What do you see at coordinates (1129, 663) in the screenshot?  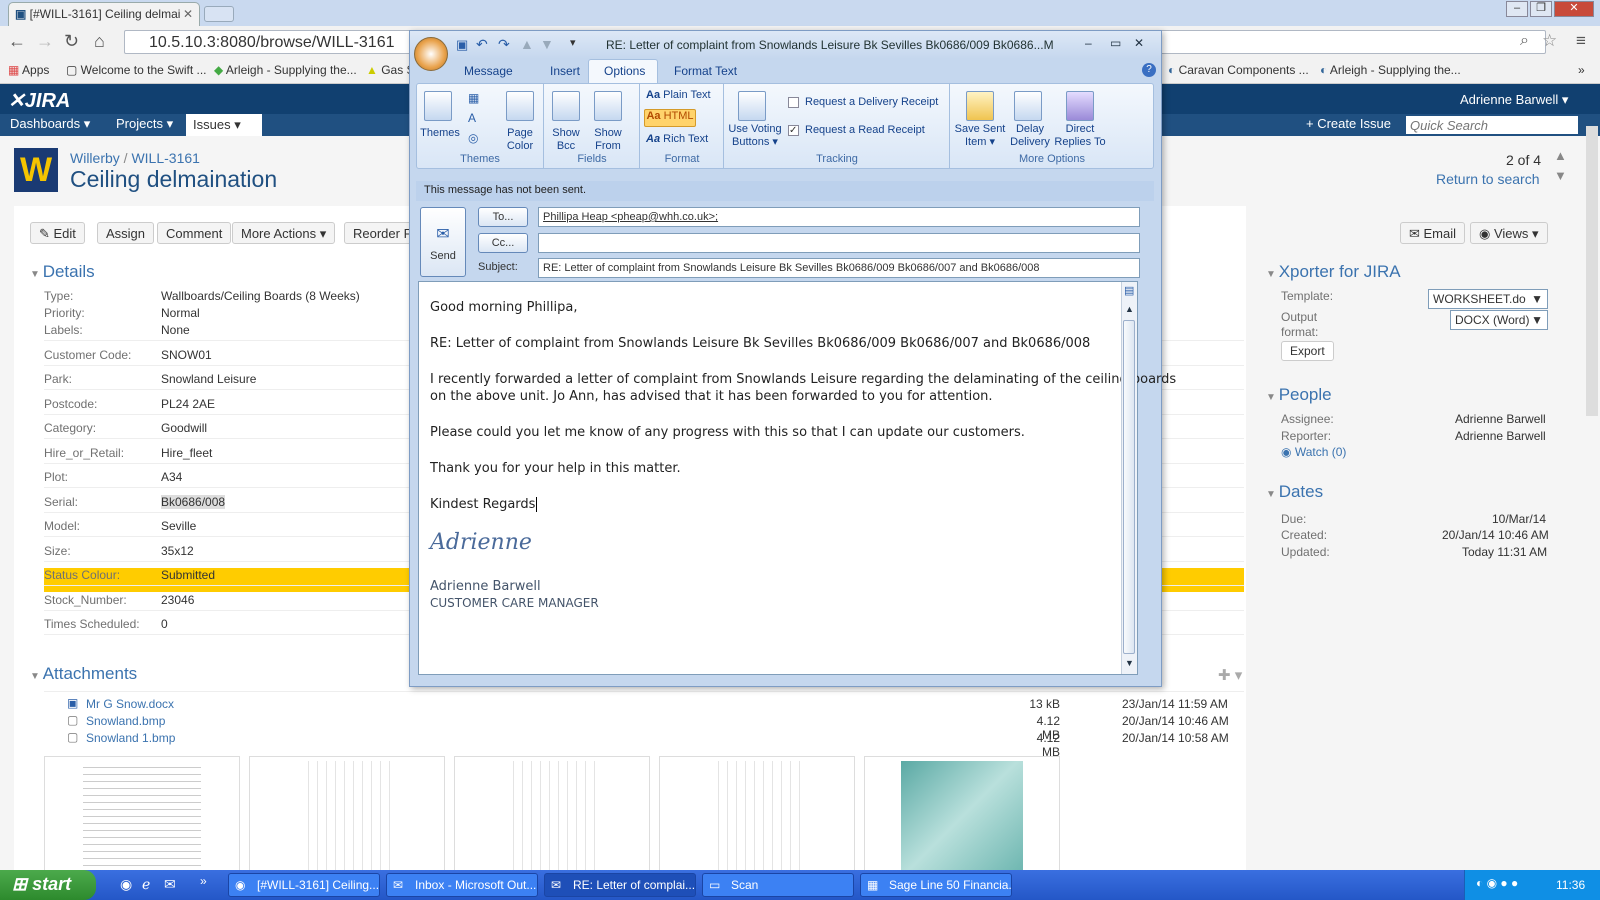 I see `scroll-down-icon: ▼` at bounding box center [1129, 663].